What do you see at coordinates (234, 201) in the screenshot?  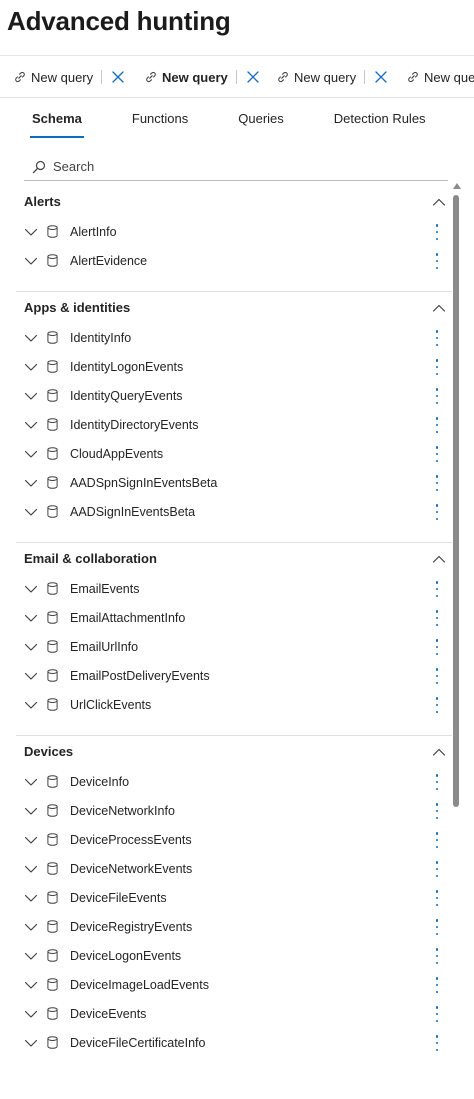 I see `section-header: Alerts` at bounding box center [234, 201].